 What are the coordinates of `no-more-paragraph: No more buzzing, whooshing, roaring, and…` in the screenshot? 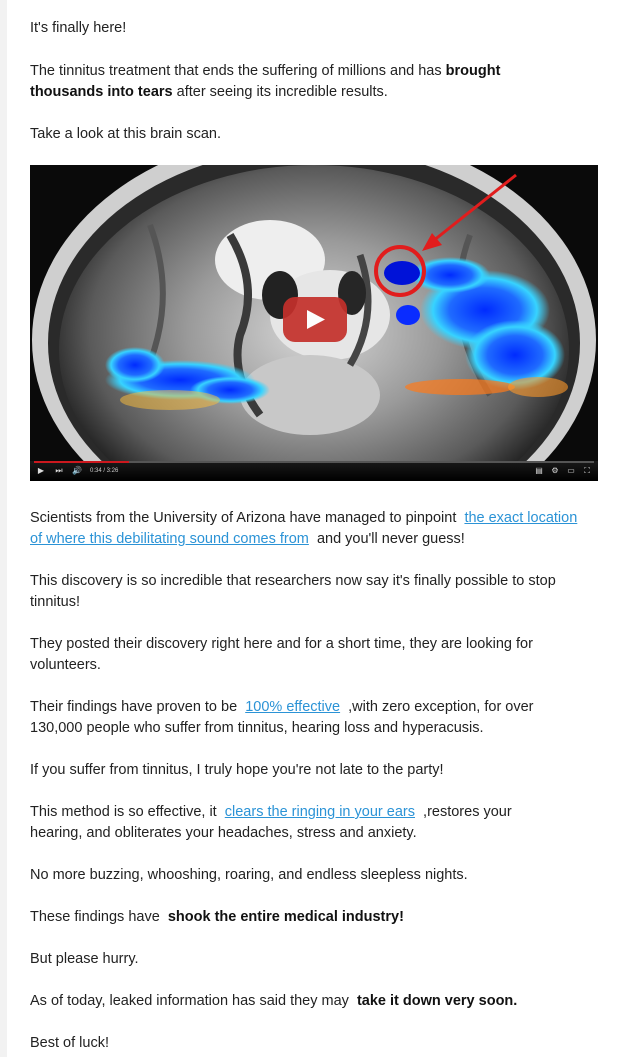 It's located at (249, 875).